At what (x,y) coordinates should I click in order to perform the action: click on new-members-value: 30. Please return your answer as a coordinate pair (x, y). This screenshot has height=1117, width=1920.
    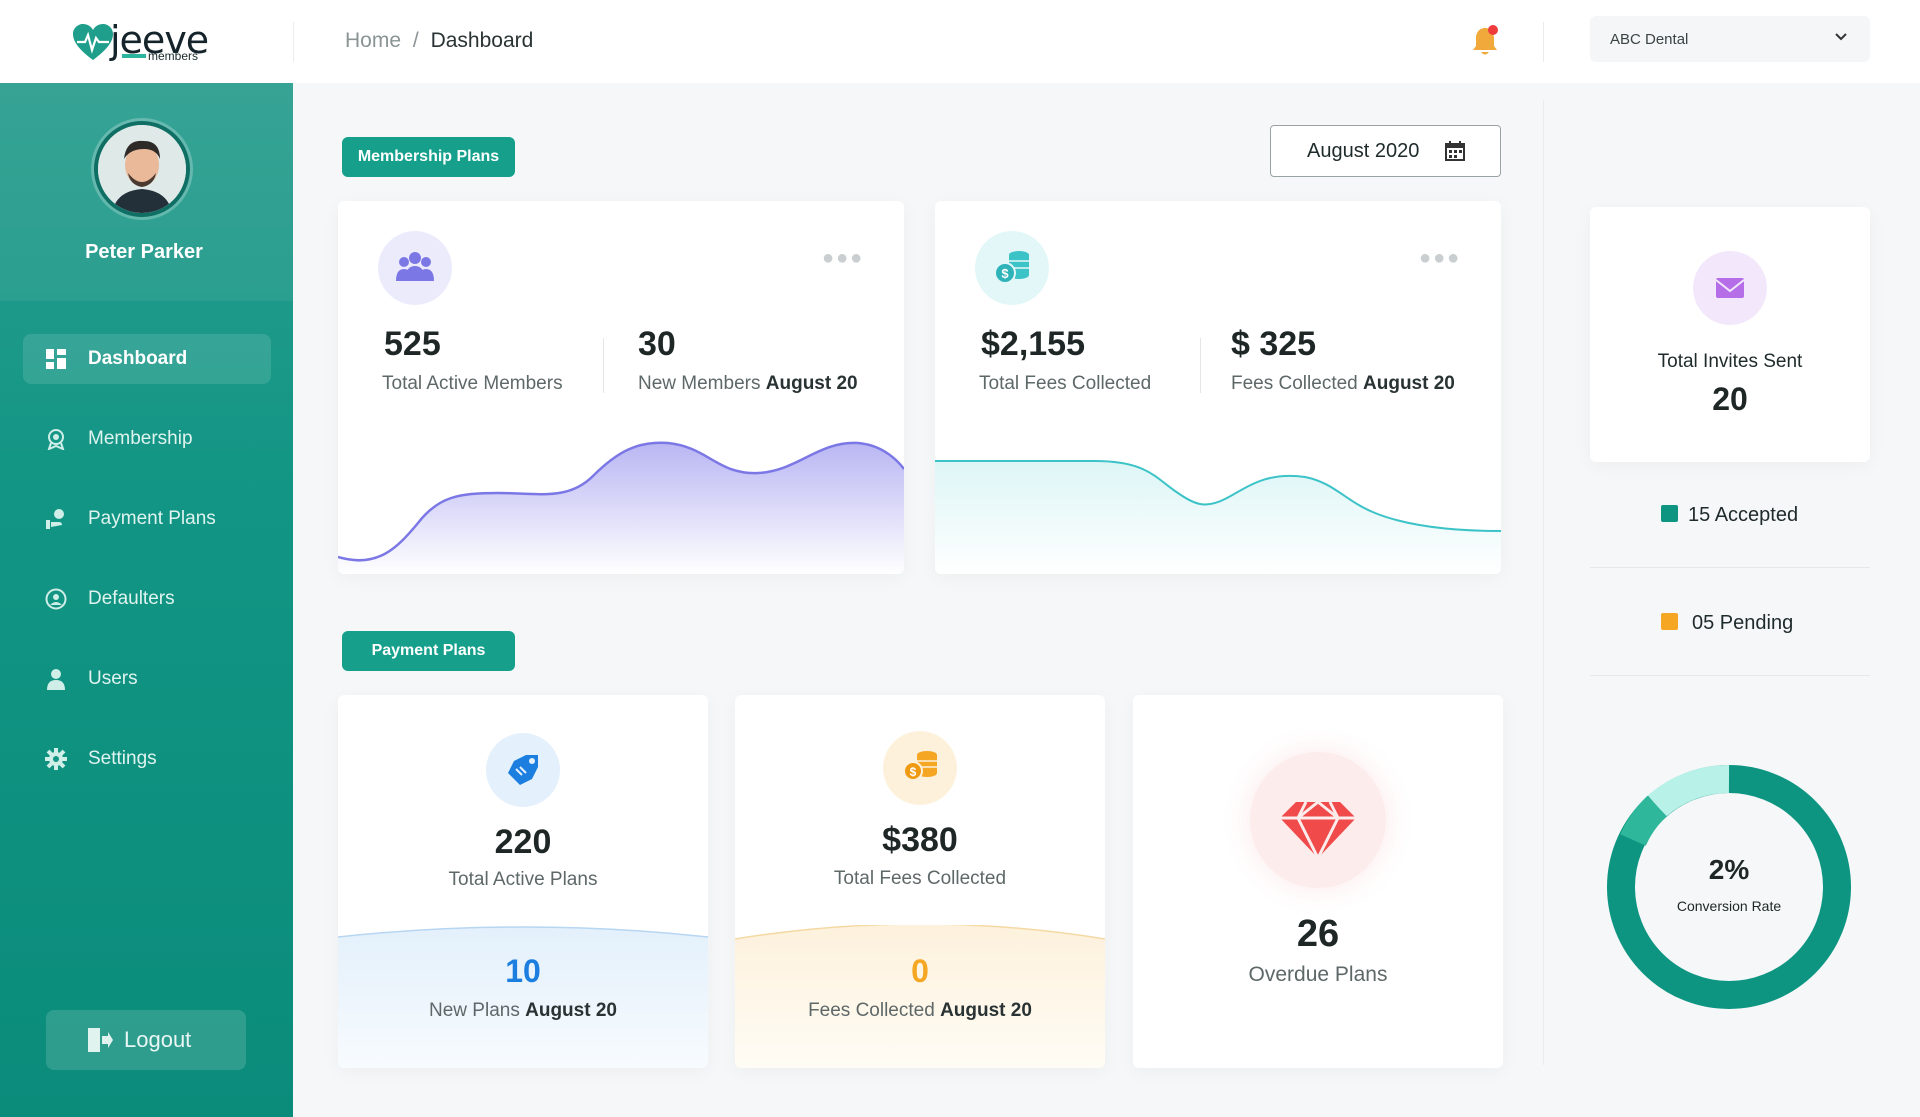
    Looking at the image, I should click on (657, 344).